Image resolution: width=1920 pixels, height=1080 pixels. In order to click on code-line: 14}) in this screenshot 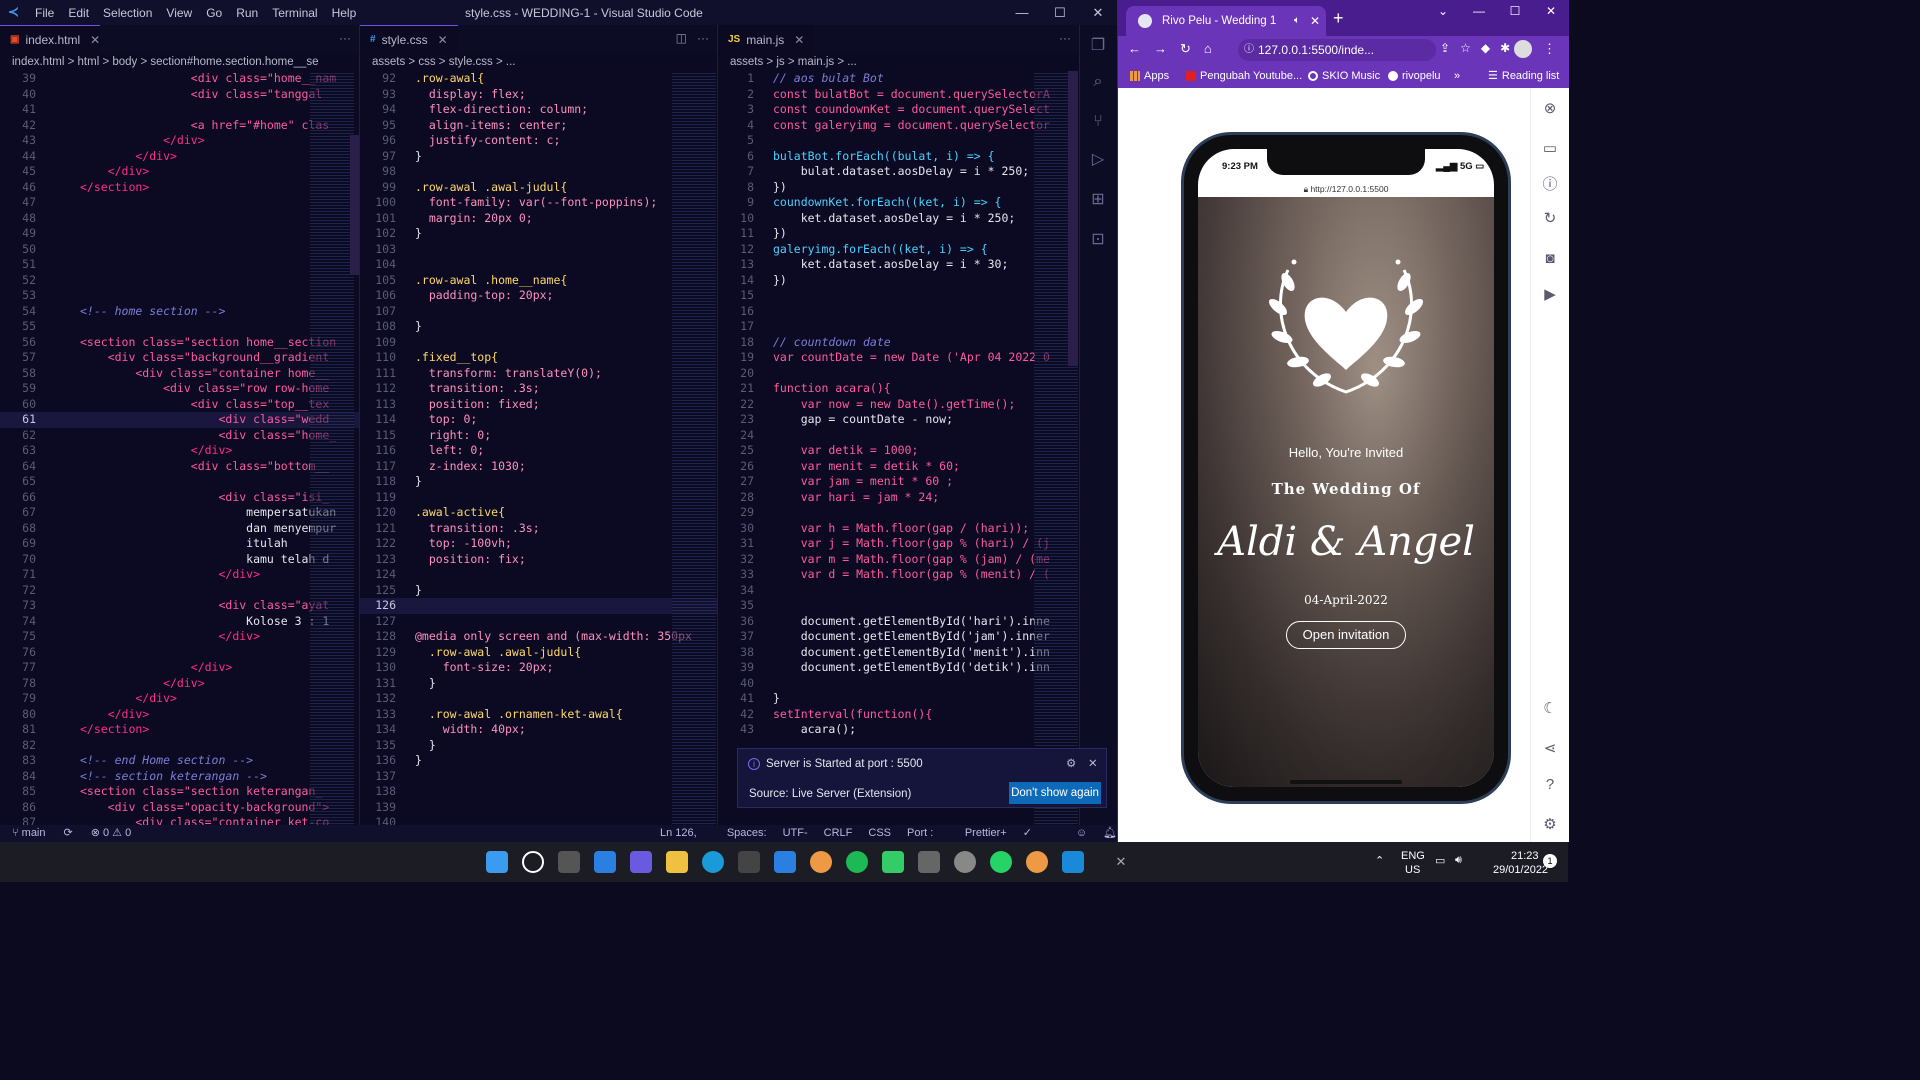, I will do `click(898, 281)`.